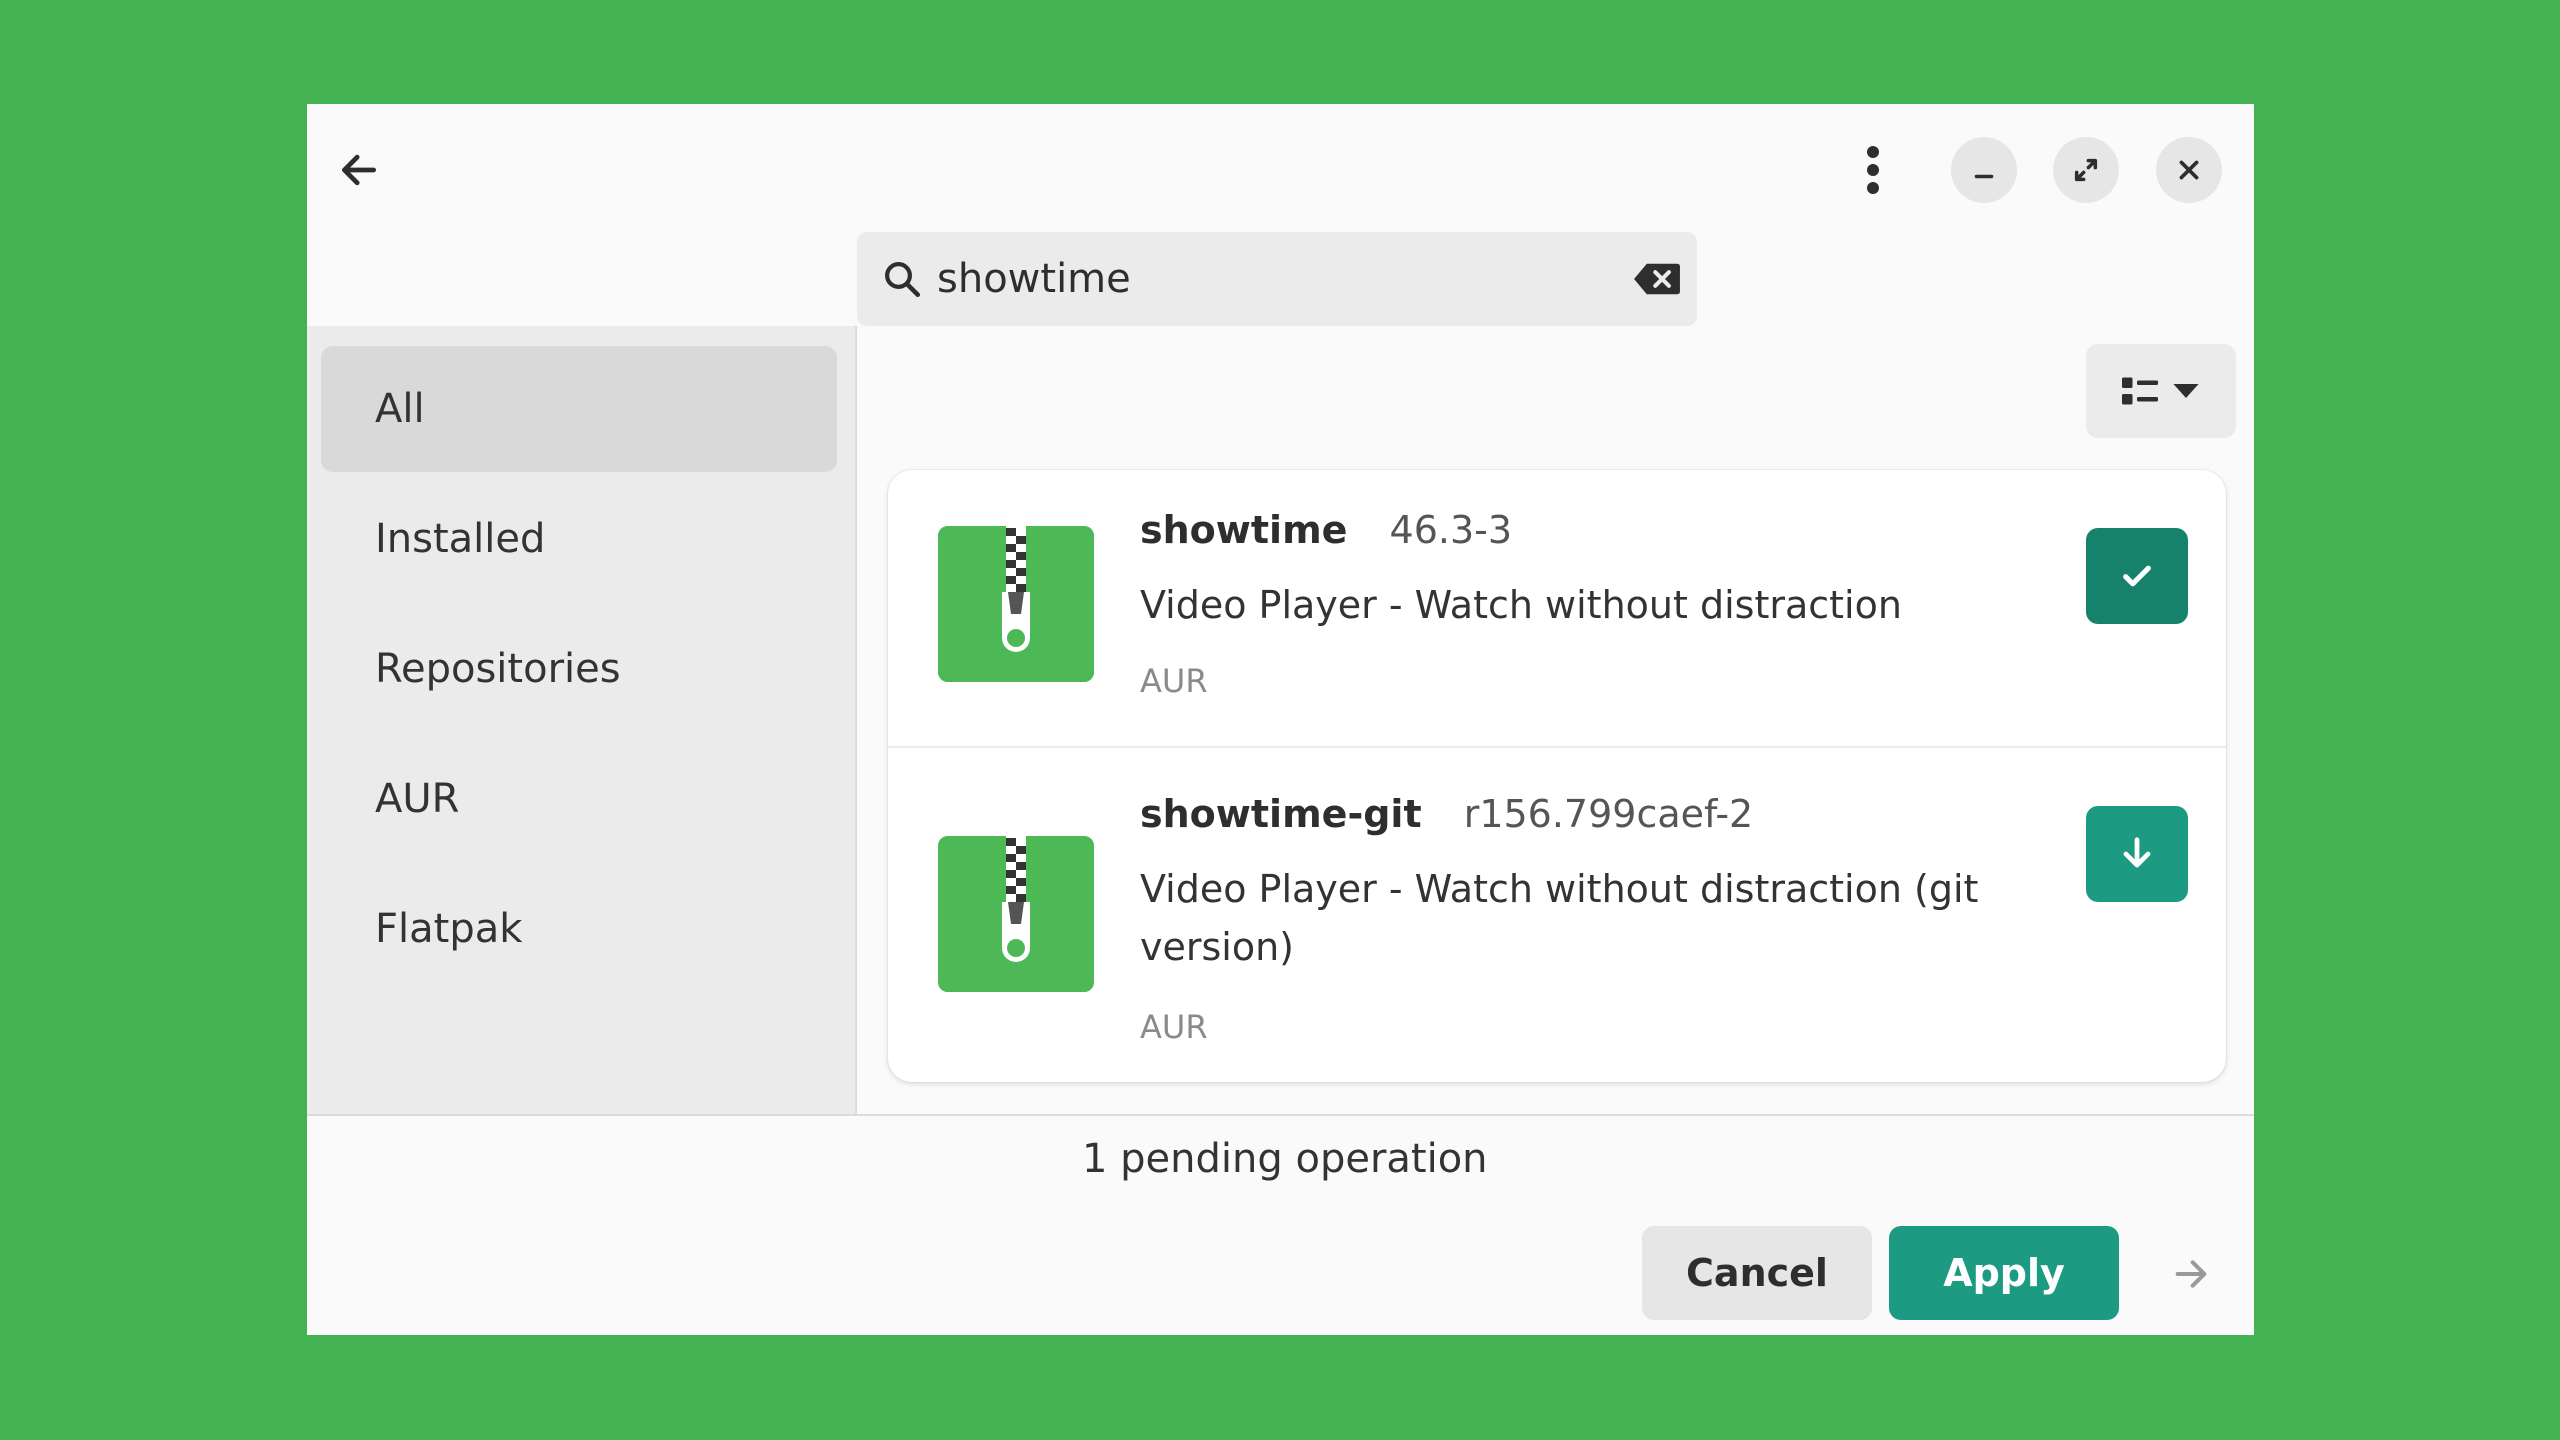  I want to click on chevron-down-icon, so click(2186, 391).